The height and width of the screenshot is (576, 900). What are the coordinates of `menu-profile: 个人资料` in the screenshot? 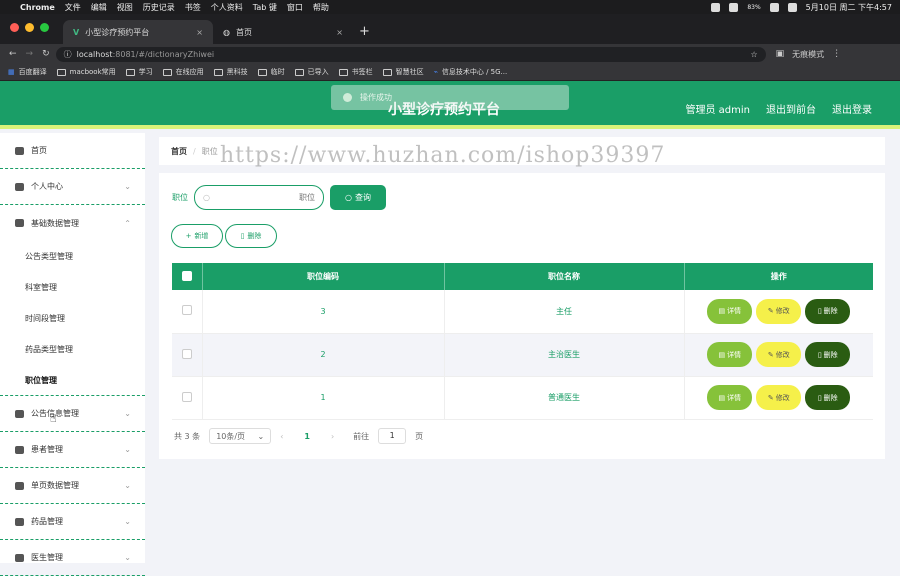 It's located at (227, 7).